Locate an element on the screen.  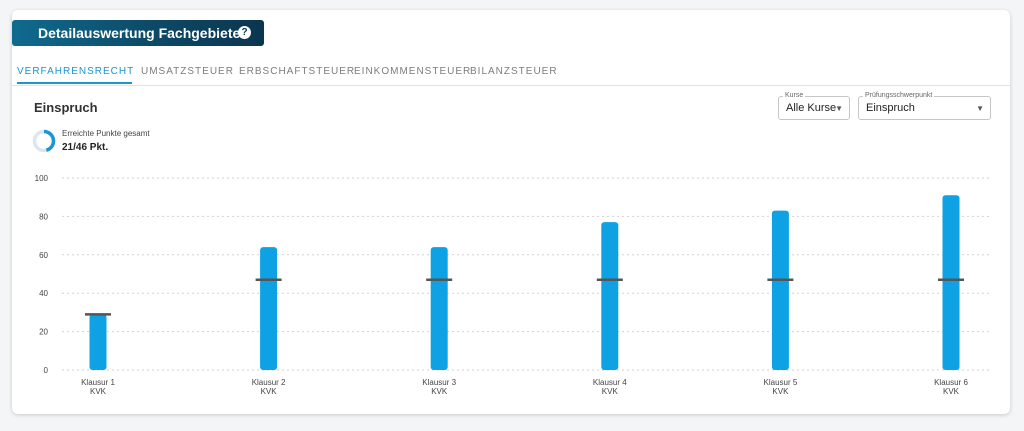
y-tick-label: 80 is located at coordinates (43, 216).